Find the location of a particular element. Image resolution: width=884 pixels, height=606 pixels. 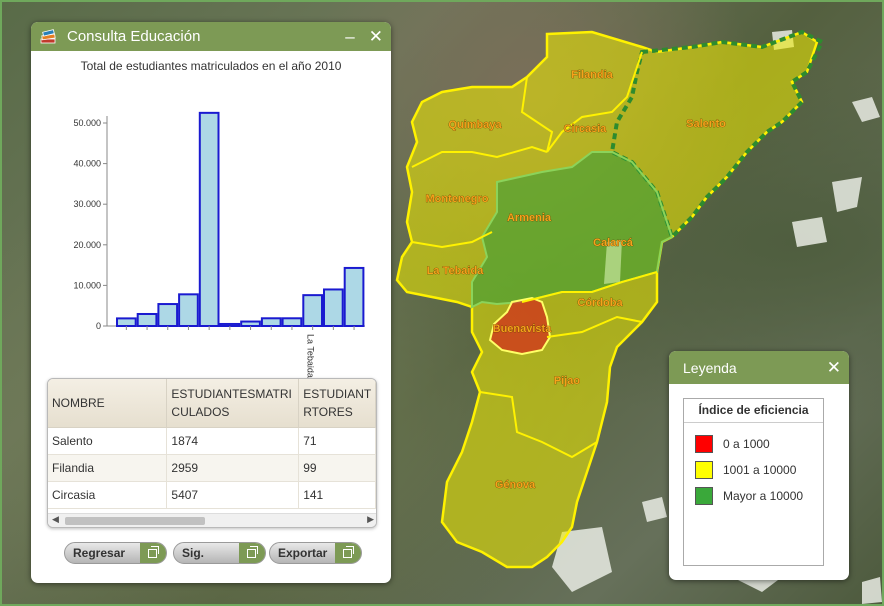

scrollbar-thumb is located at coordinates (135, 521).